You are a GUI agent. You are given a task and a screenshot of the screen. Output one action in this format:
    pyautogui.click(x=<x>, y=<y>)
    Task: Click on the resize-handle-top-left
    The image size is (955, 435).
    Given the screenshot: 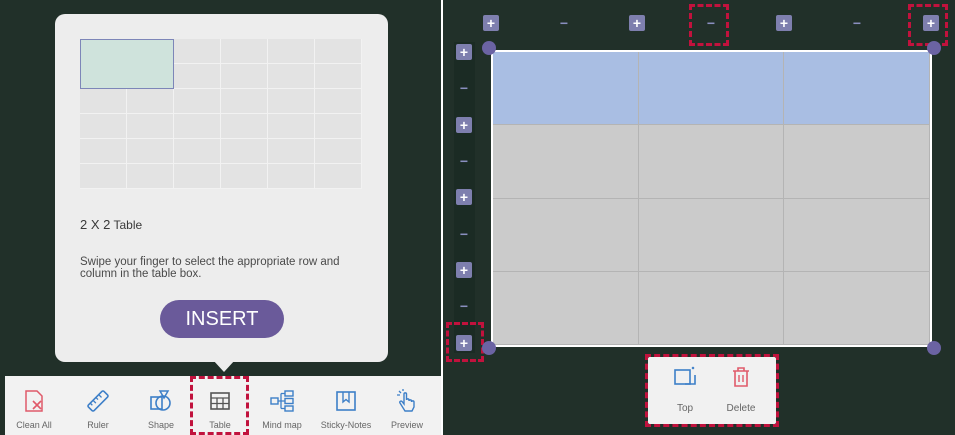 What is the action you would take?
    pyautogui.click(x=489, y=48)
    